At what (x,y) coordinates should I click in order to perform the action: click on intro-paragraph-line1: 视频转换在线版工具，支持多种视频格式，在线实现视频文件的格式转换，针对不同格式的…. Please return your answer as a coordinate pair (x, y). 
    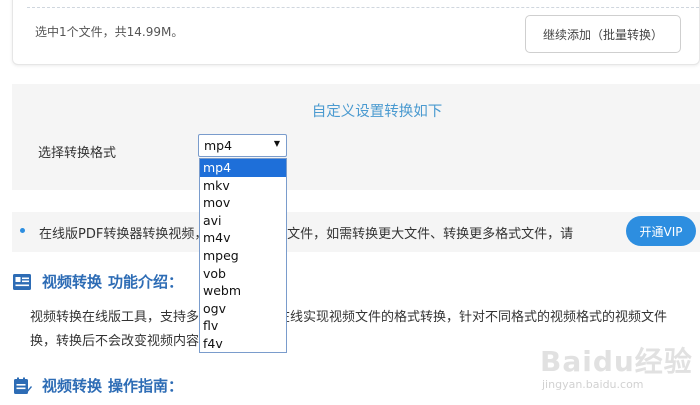
    Looking at the image, I should click on (349, 317).